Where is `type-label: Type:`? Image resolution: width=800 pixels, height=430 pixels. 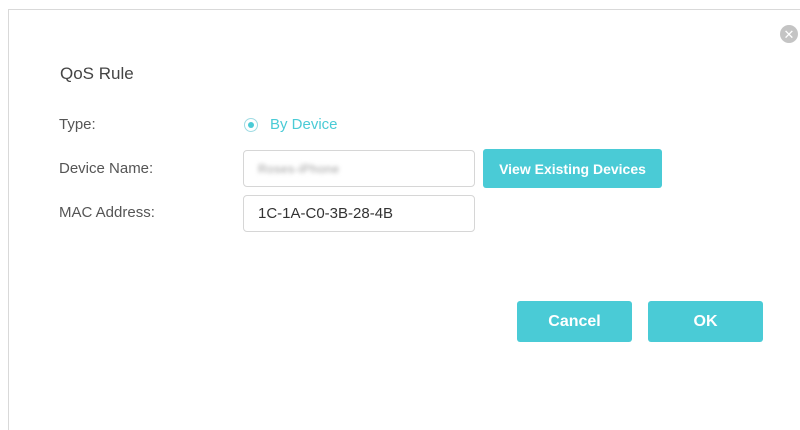
type-label: Type: is located at coordinates (77, 124).